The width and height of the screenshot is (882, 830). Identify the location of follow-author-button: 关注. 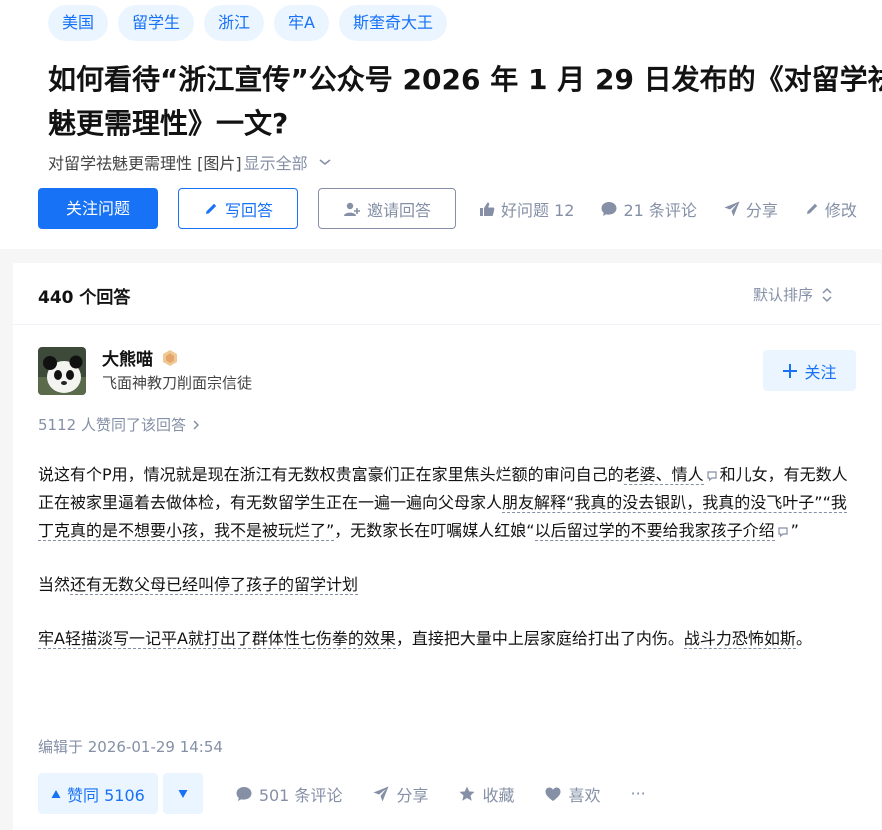
(809, 370).